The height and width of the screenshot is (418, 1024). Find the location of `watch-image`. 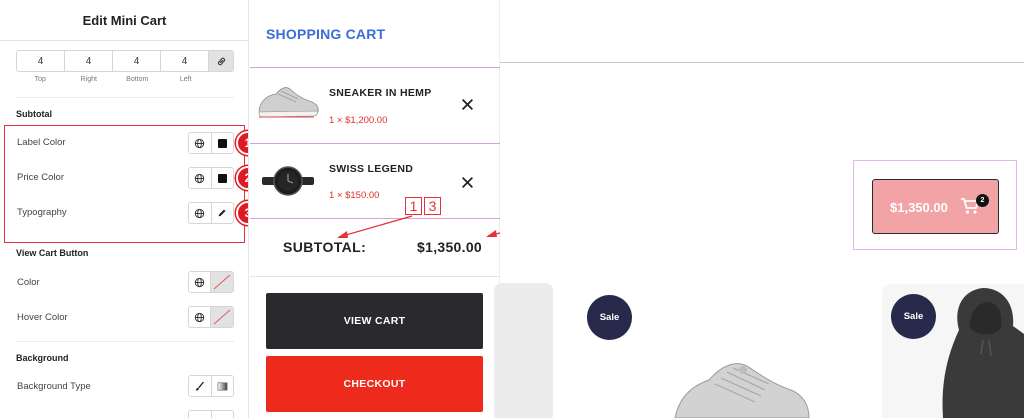

watch-image is located at coordinates (288, 181).